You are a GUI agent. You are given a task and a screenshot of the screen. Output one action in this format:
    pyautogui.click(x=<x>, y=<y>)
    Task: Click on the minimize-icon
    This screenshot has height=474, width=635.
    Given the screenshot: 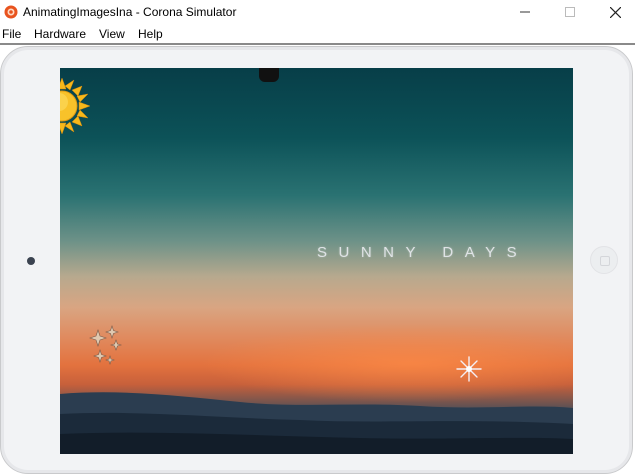 What is the action you would take?
    pyautogui.click(x=525, y=12)
    